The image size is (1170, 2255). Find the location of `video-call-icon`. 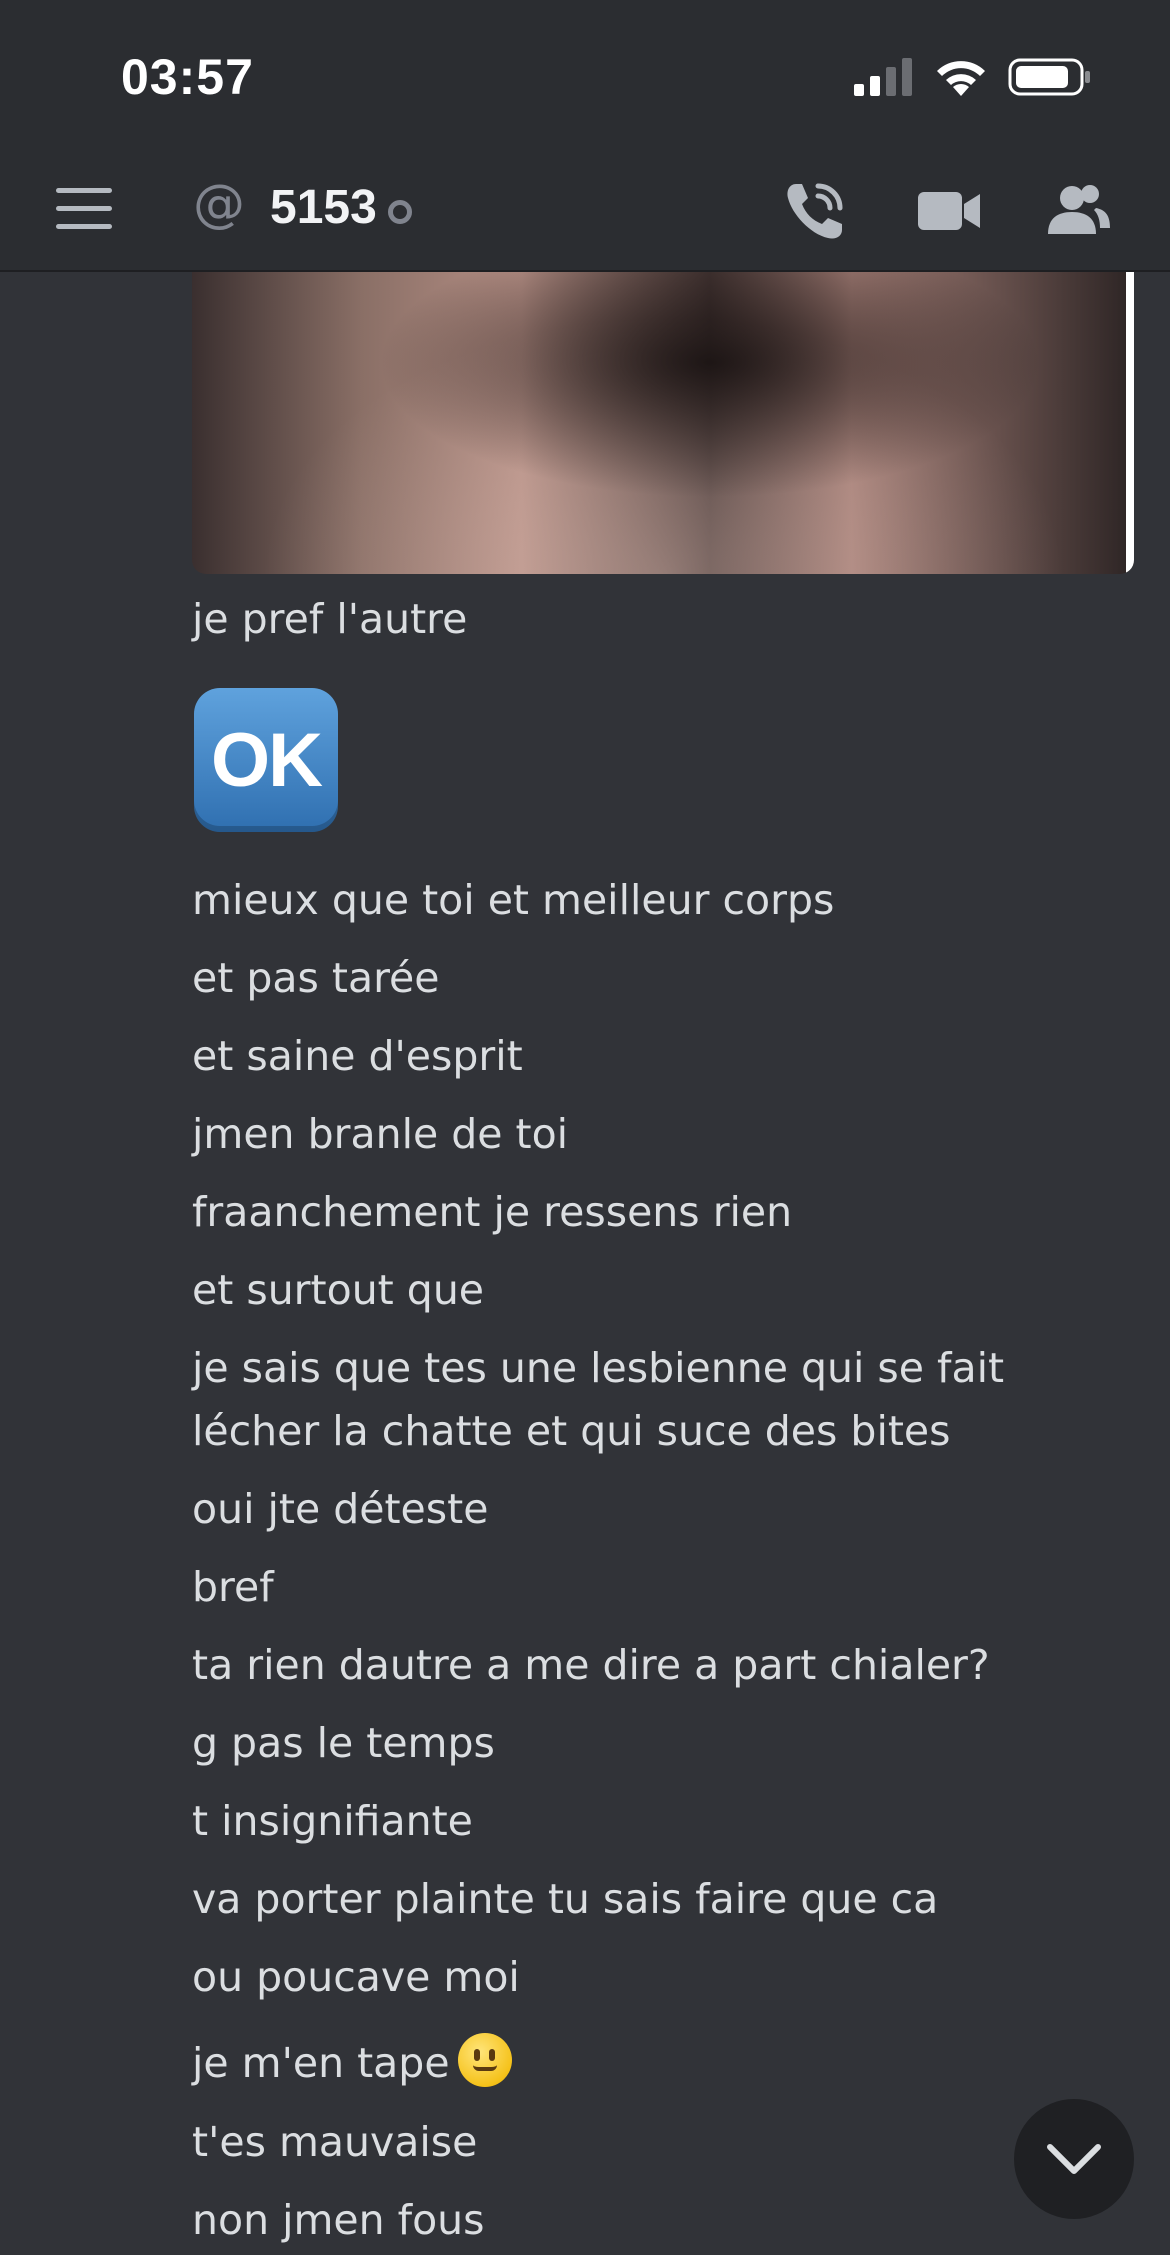

video-call-icon is located at coordinates (949, 211).